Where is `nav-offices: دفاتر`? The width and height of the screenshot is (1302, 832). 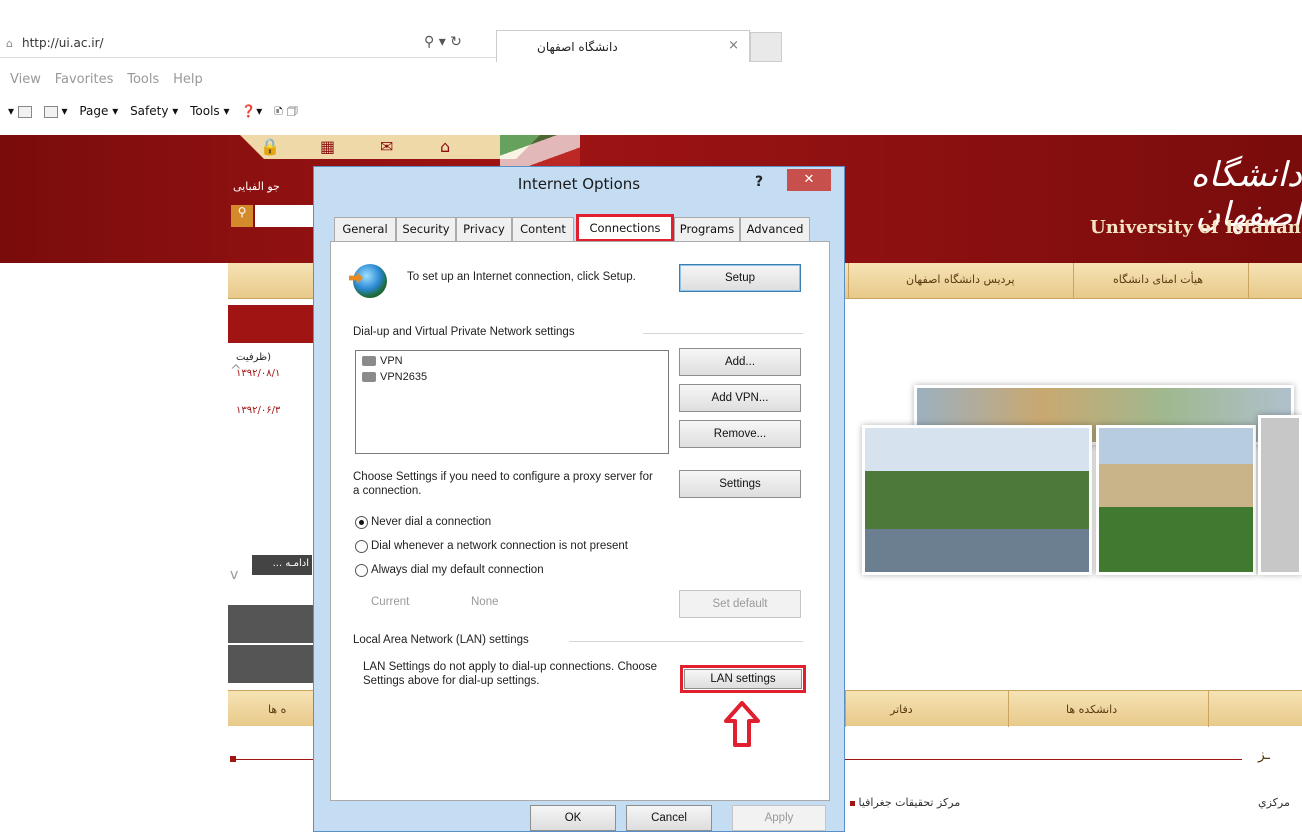
nav-offices: دفاتر is located at coordinates (901, 709).